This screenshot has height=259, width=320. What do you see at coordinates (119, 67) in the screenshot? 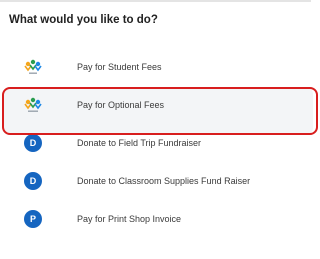
I see `option-label: Pay for Student Fees` at bounding box center [119, 67].